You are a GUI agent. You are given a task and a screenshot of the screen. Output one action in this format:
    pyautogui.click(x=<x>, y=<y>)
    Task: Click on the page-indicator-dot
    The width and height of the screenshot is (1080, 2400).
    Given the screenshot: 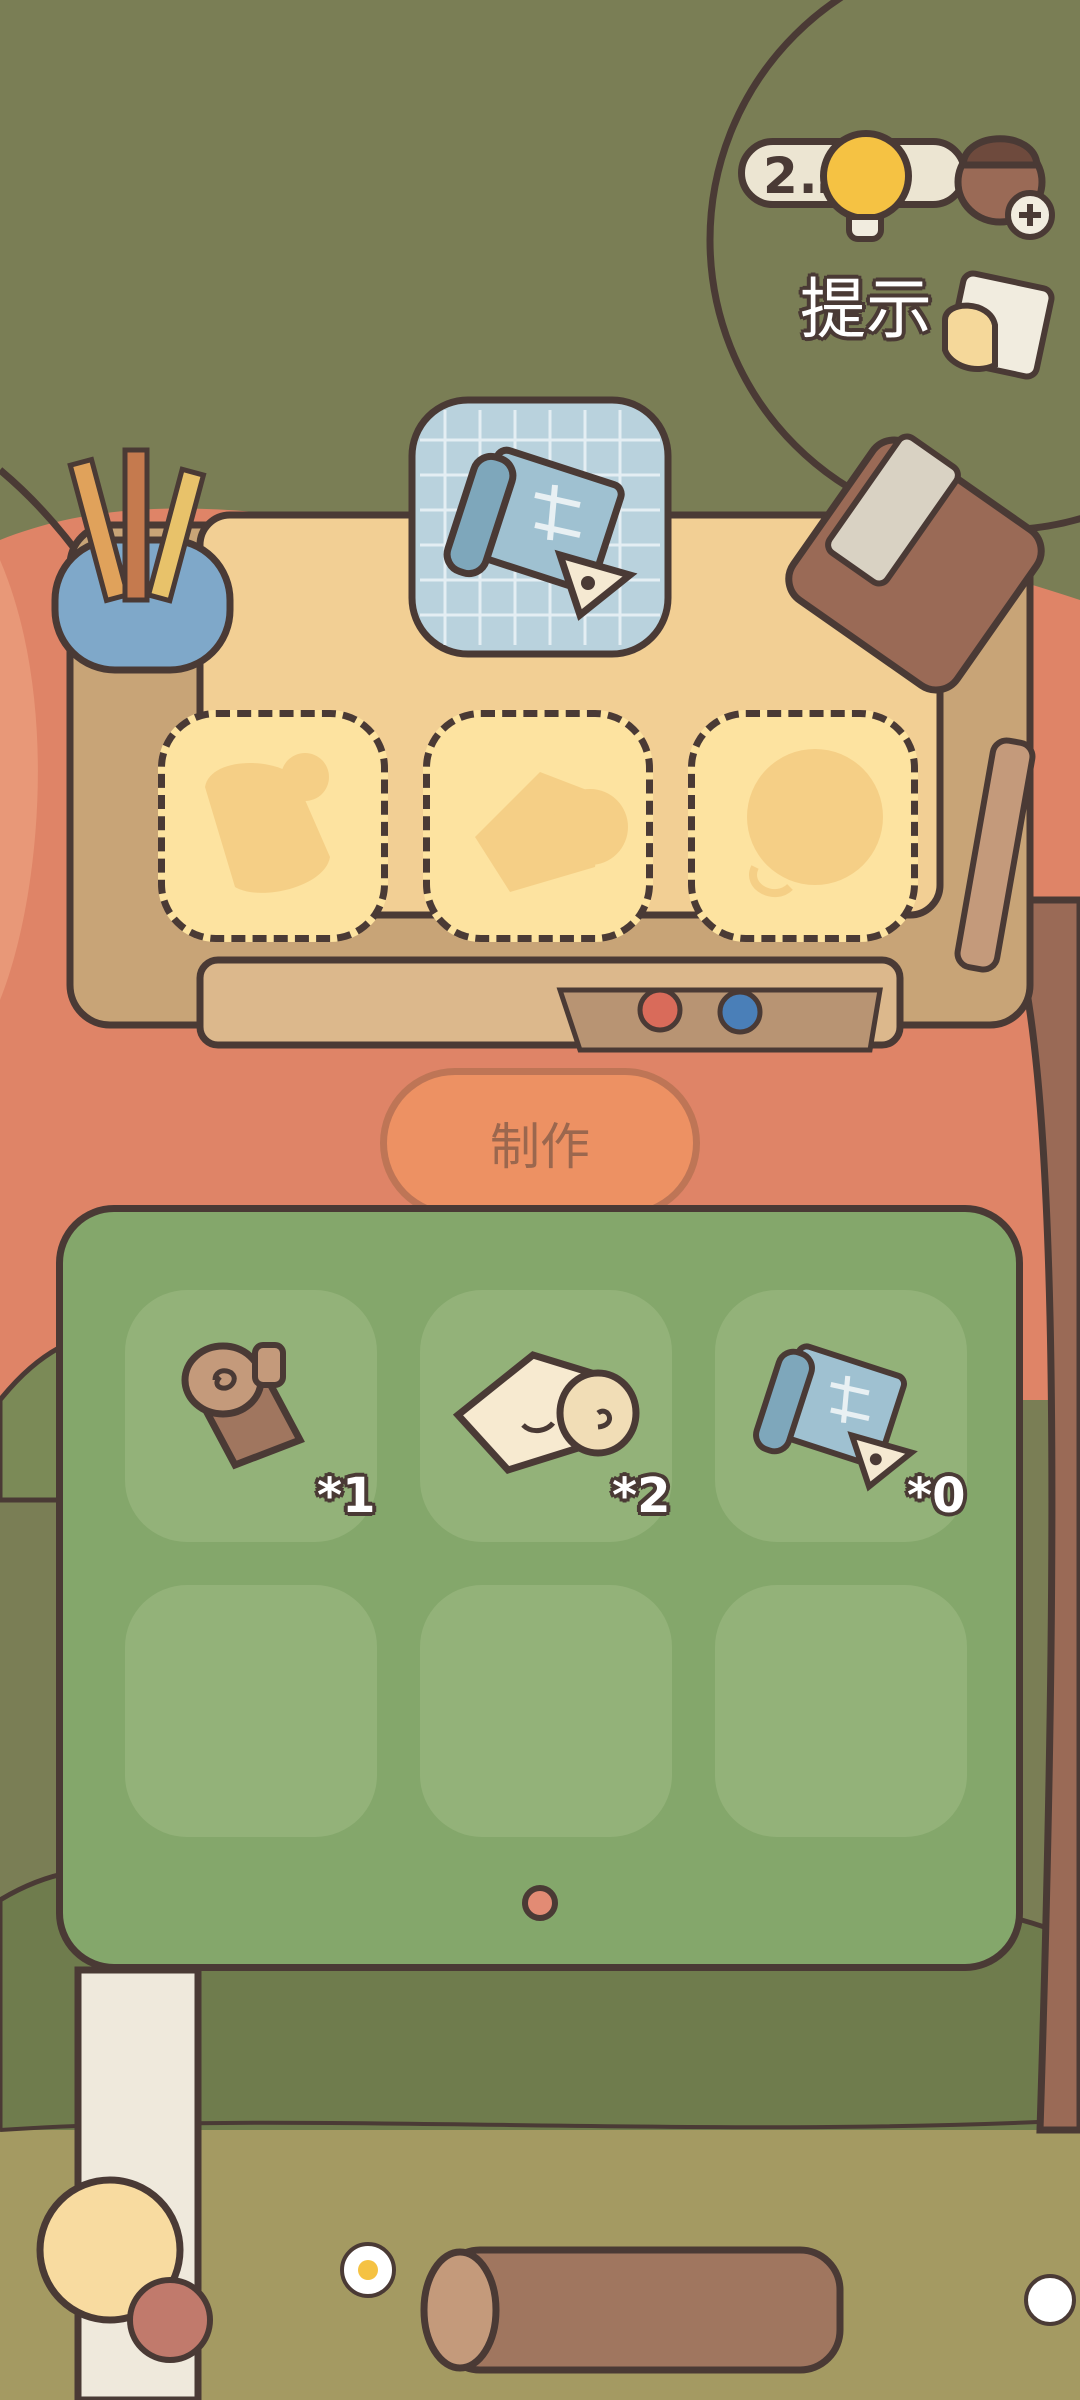 What is the action you would take?
    pyautogui.click(x=540, y=1903)
    